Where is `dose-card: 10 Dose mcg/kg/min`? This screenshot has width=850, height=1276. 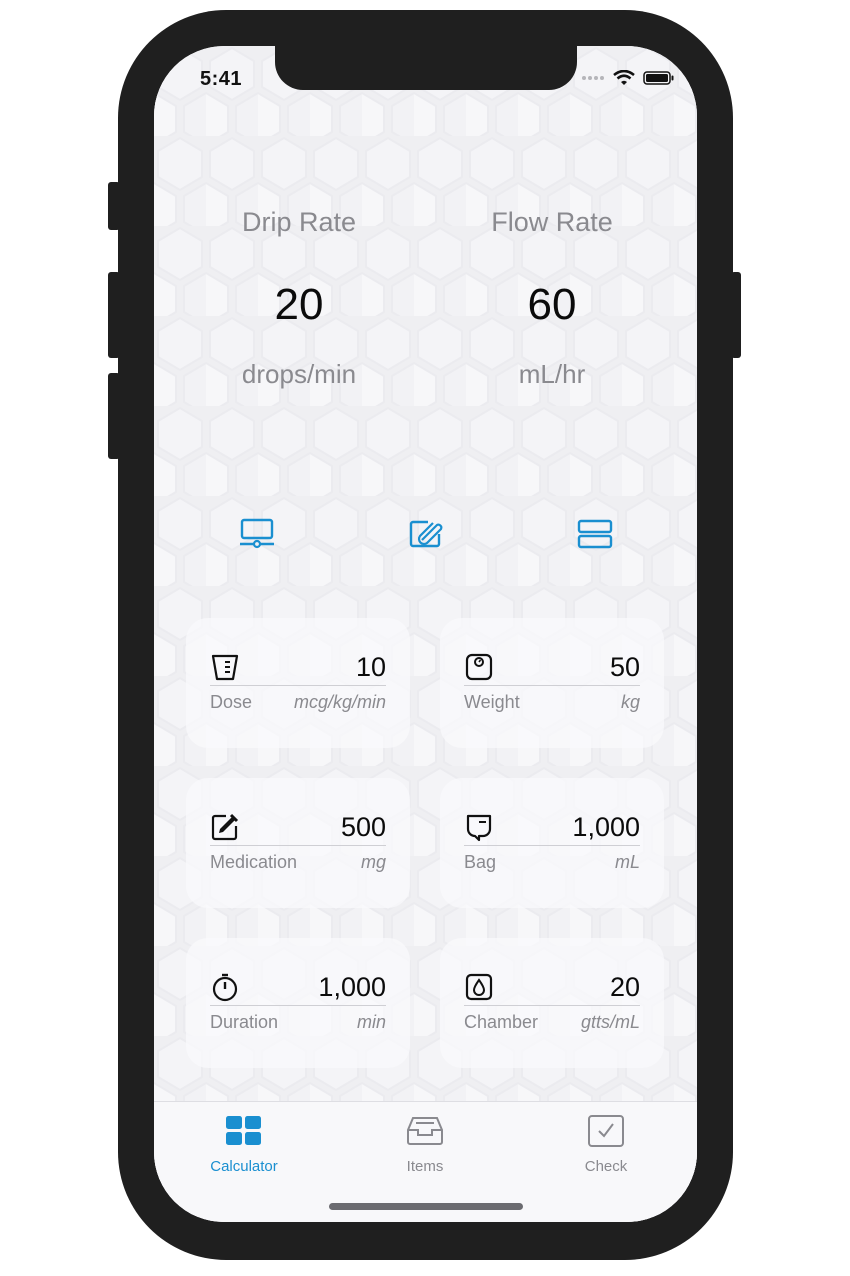
dose-card: 10 Dose mcg/kg/min is located at coordinates (298, 683).